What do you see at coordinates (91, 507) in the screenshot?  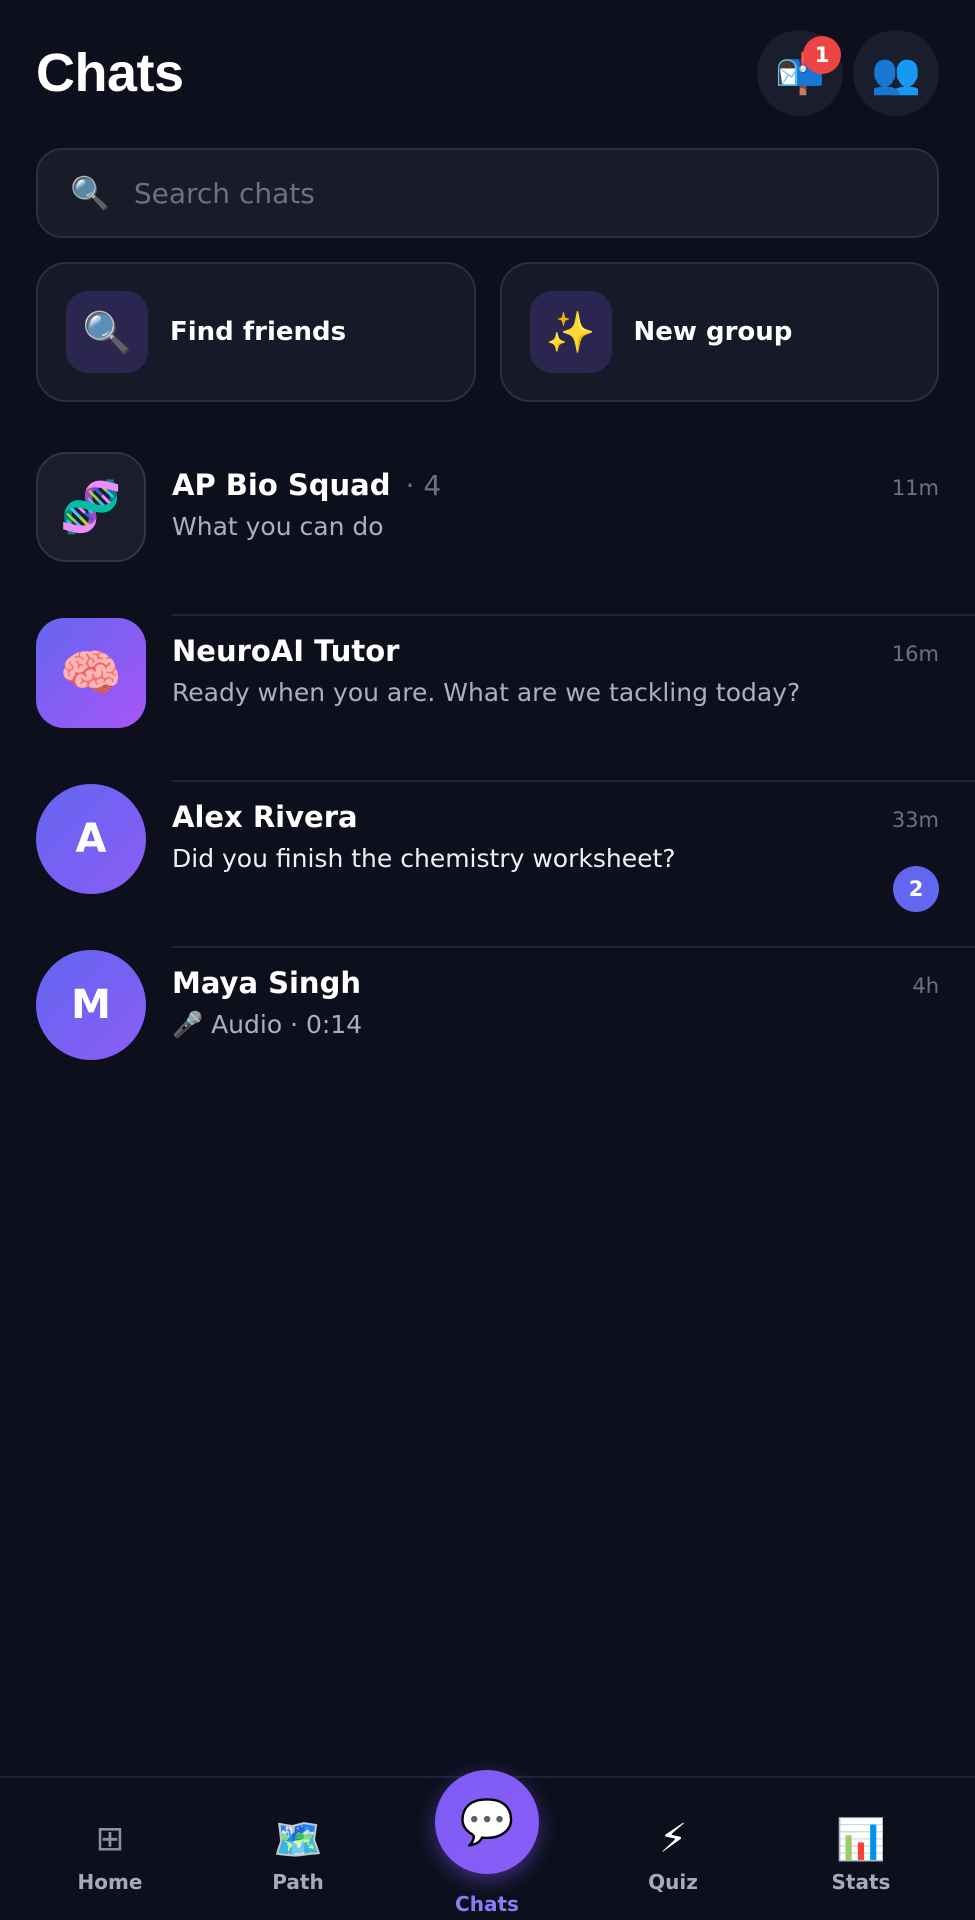 I see `dna-icon: 🧬` at bounding box center [91, 507].